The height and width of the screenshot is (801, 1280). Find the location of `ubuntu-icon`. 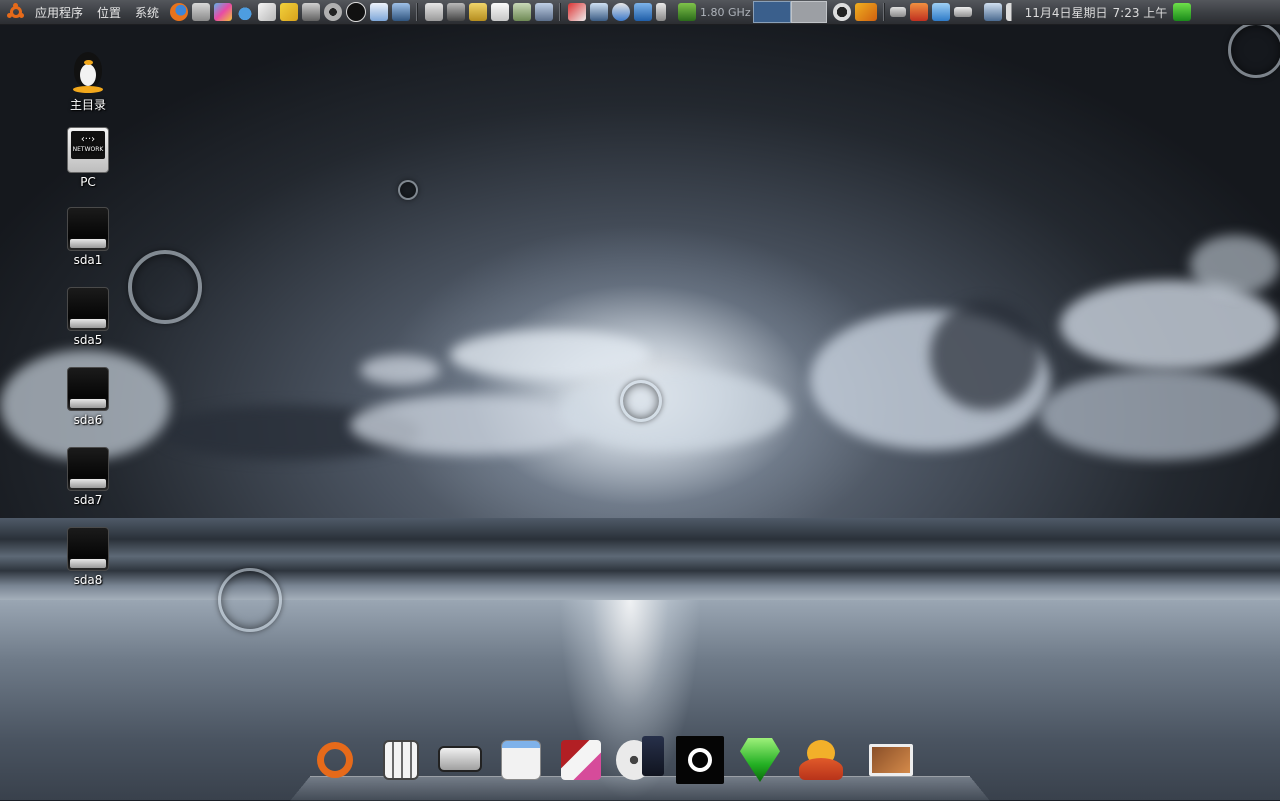

ubuntu-icon is located at coordinates (335, 760).